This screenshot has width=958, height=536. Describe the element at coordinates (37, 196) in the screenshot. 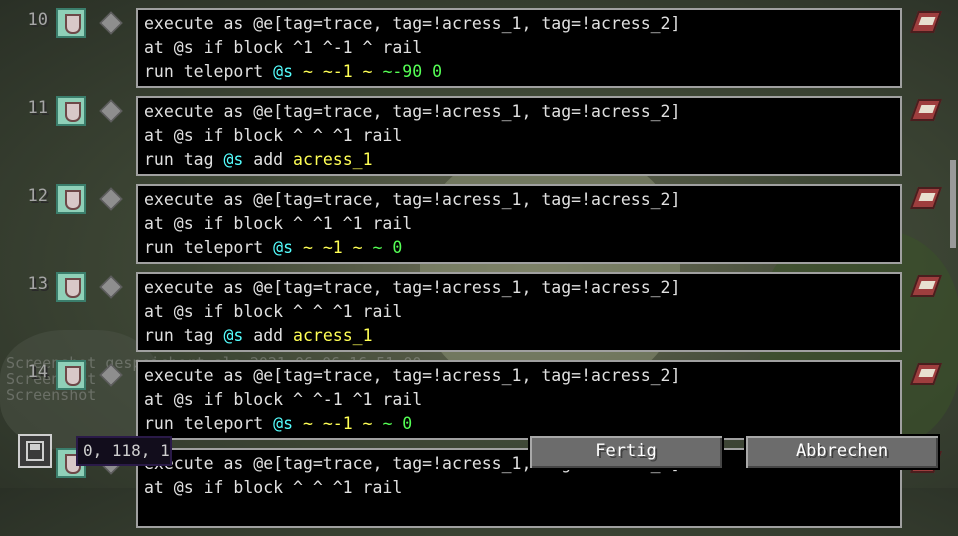

I see `row-number: 12` at that location.